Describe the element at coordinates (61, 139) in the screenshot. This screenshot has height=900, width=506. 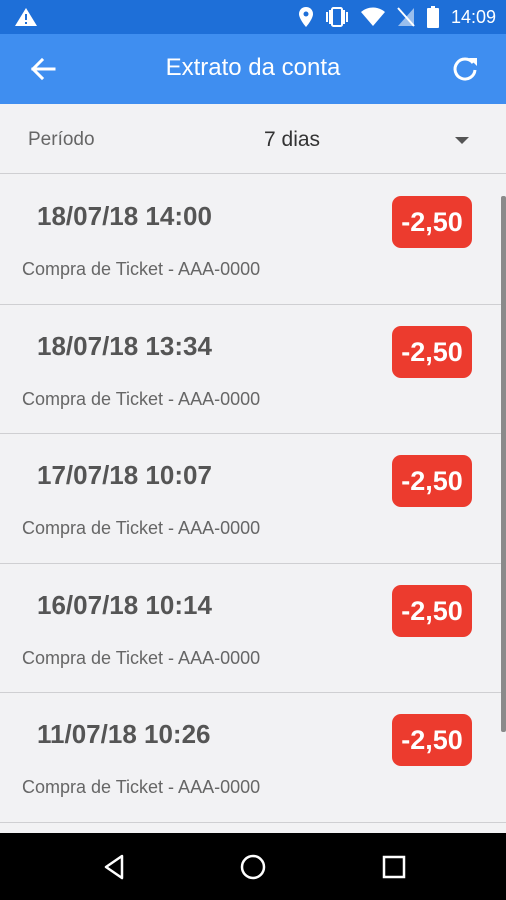
I see `period-label: Período` at that location.